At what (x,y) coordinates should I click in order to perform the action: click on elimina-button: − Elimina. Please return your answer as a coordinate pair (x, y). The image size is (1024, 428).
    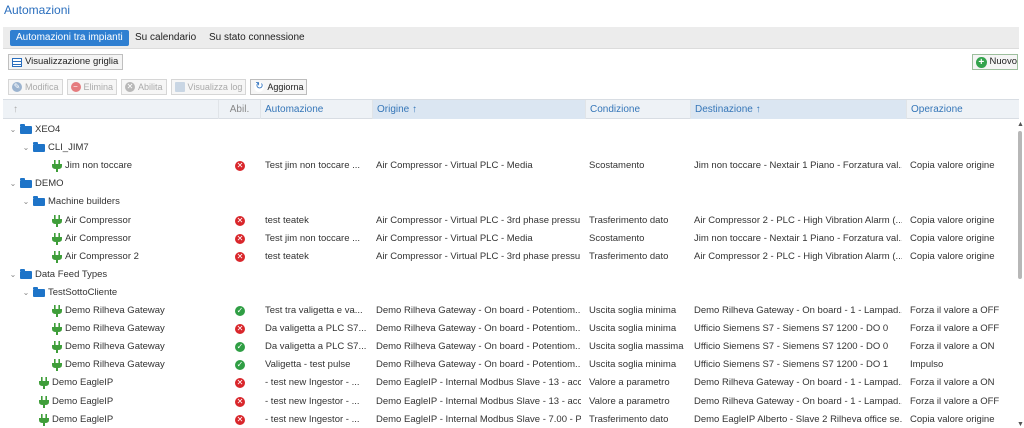
    Looking at the image, I should click on (92, 87).